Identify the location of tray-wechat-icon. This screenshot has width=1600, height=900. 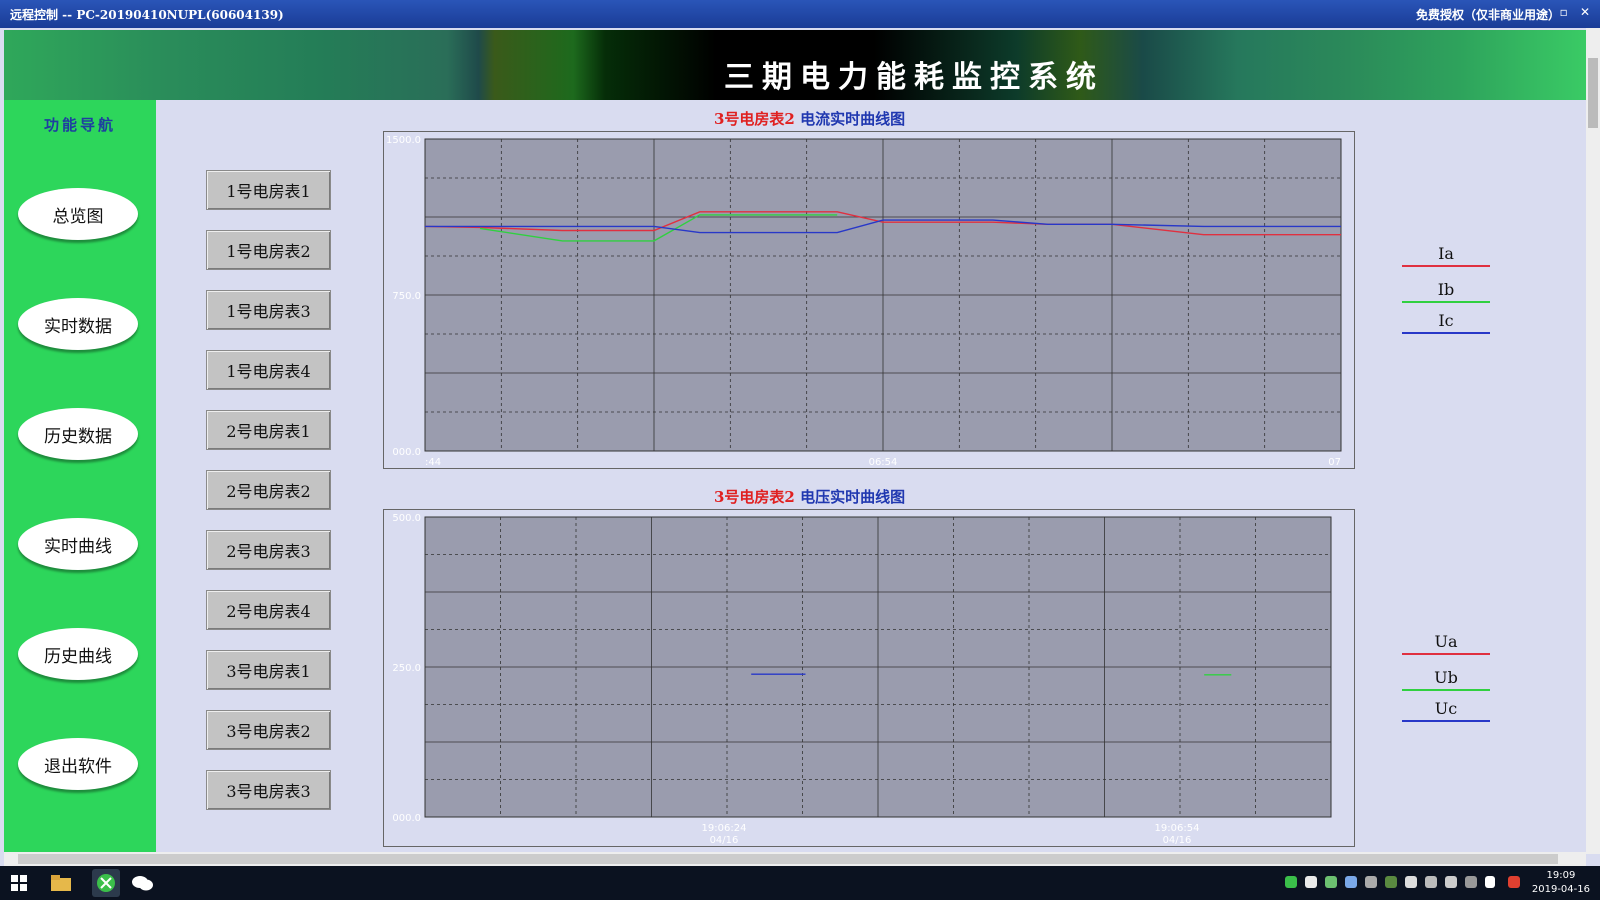
(1311, 882).